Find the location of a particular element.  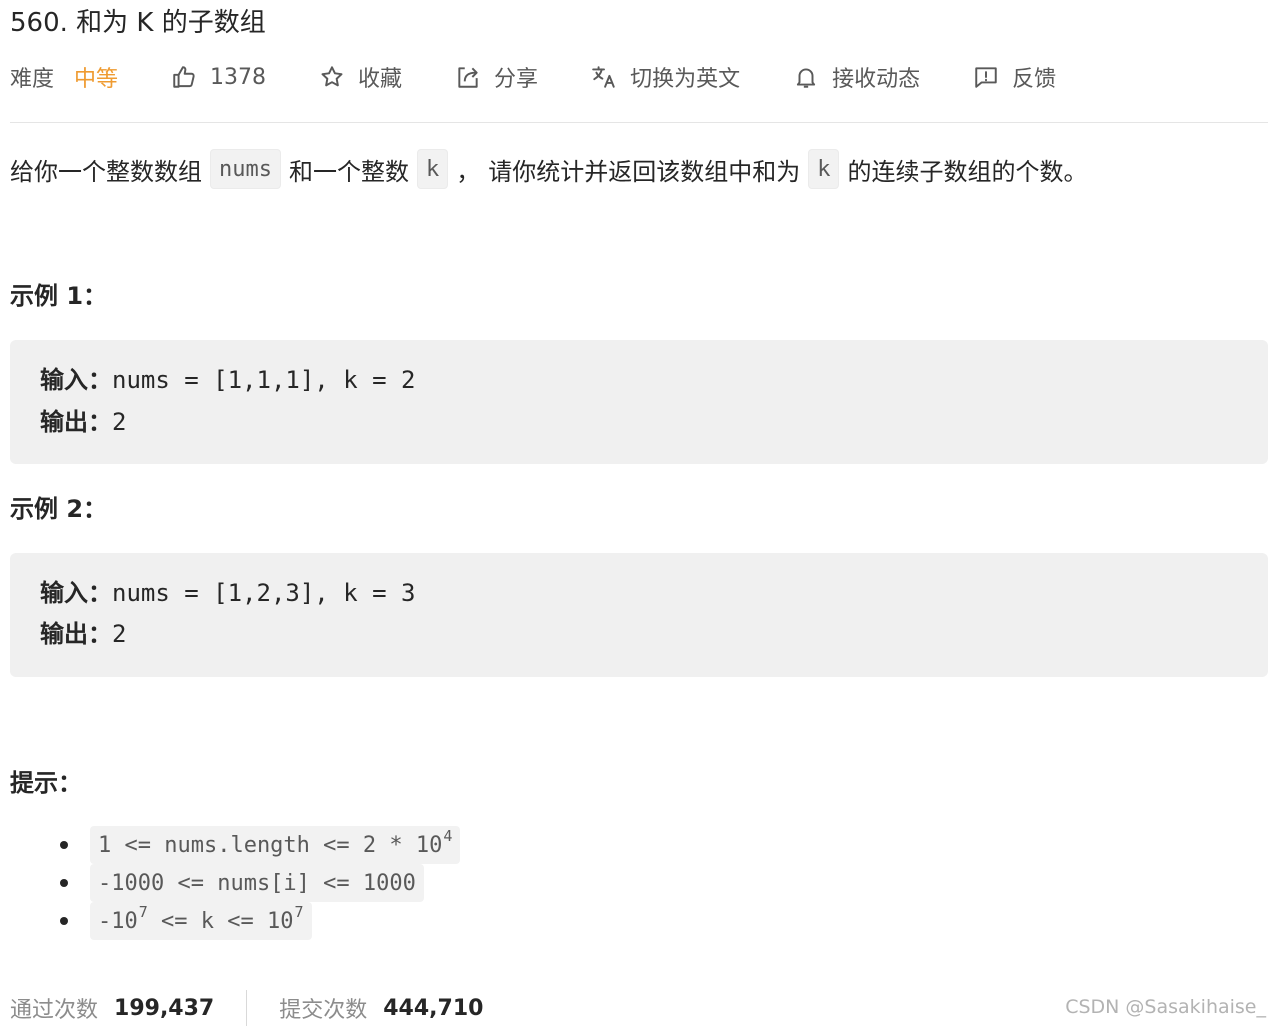

description-text: ， is located at coordinates (468, 171).